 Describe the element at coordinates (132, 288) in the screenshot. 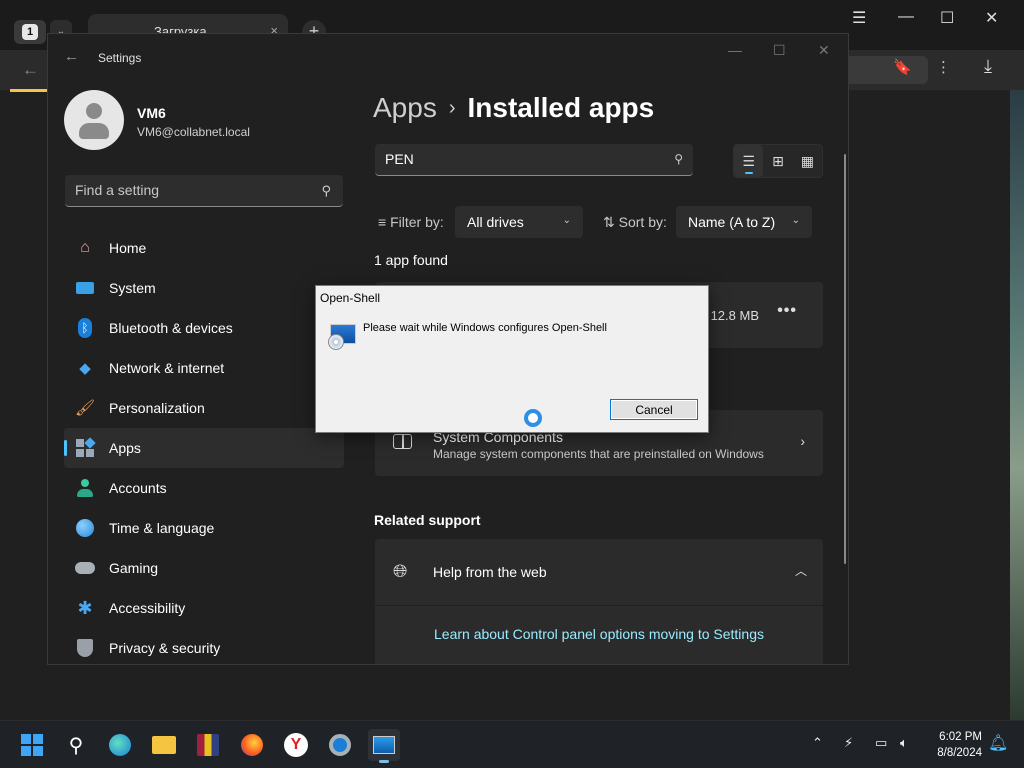

I see `sidebar-item-label: System` at that location.